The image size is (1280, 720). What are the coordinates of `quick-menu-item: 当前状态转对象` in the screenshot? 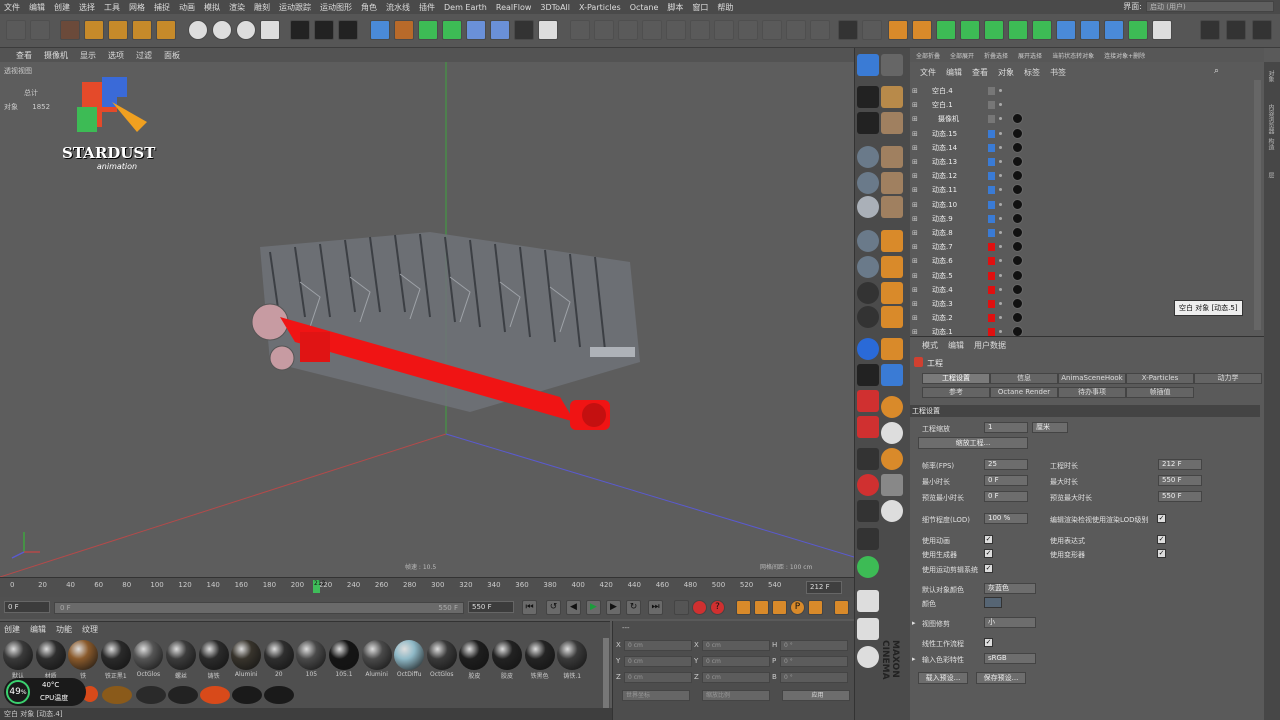 It's located at (1073, 55).